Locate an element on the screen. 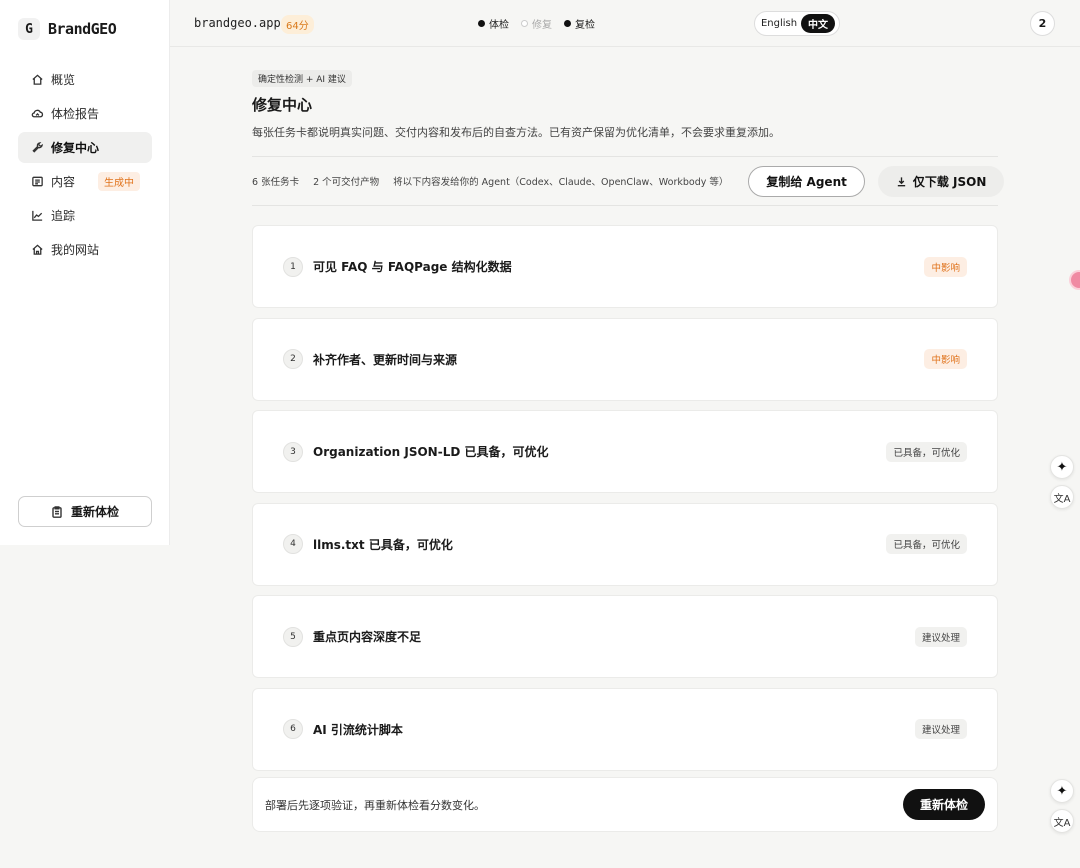  task-number: 4 is located at coordinates (293, 544).